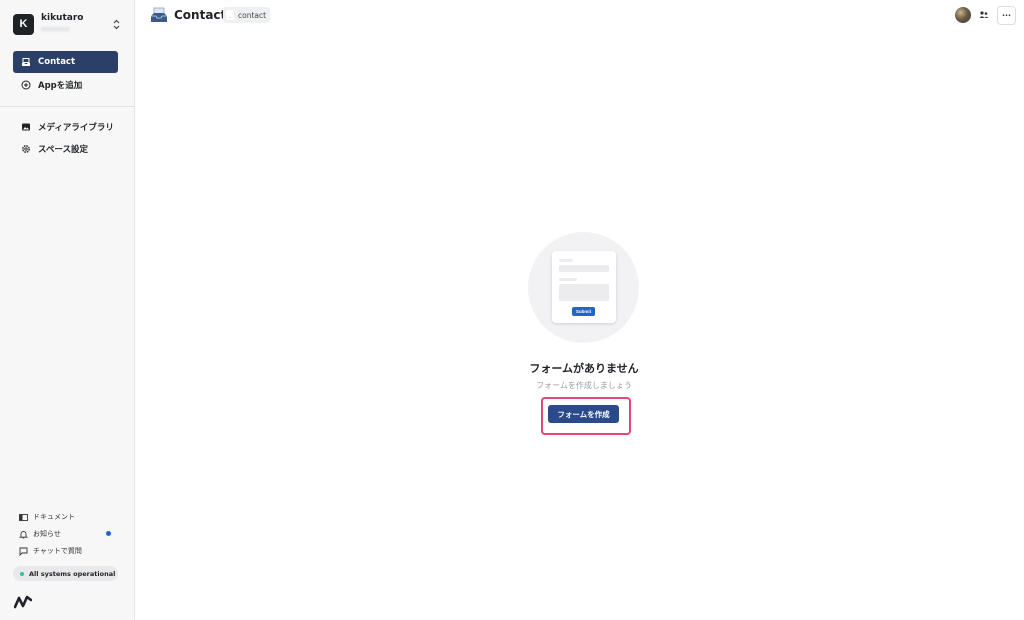 The image size is (1024, 620). What do you see at coordinates (57, 551) in the screenshot?
I see `footer-link-label: チャットで質問` at bounding box center [57, 551].